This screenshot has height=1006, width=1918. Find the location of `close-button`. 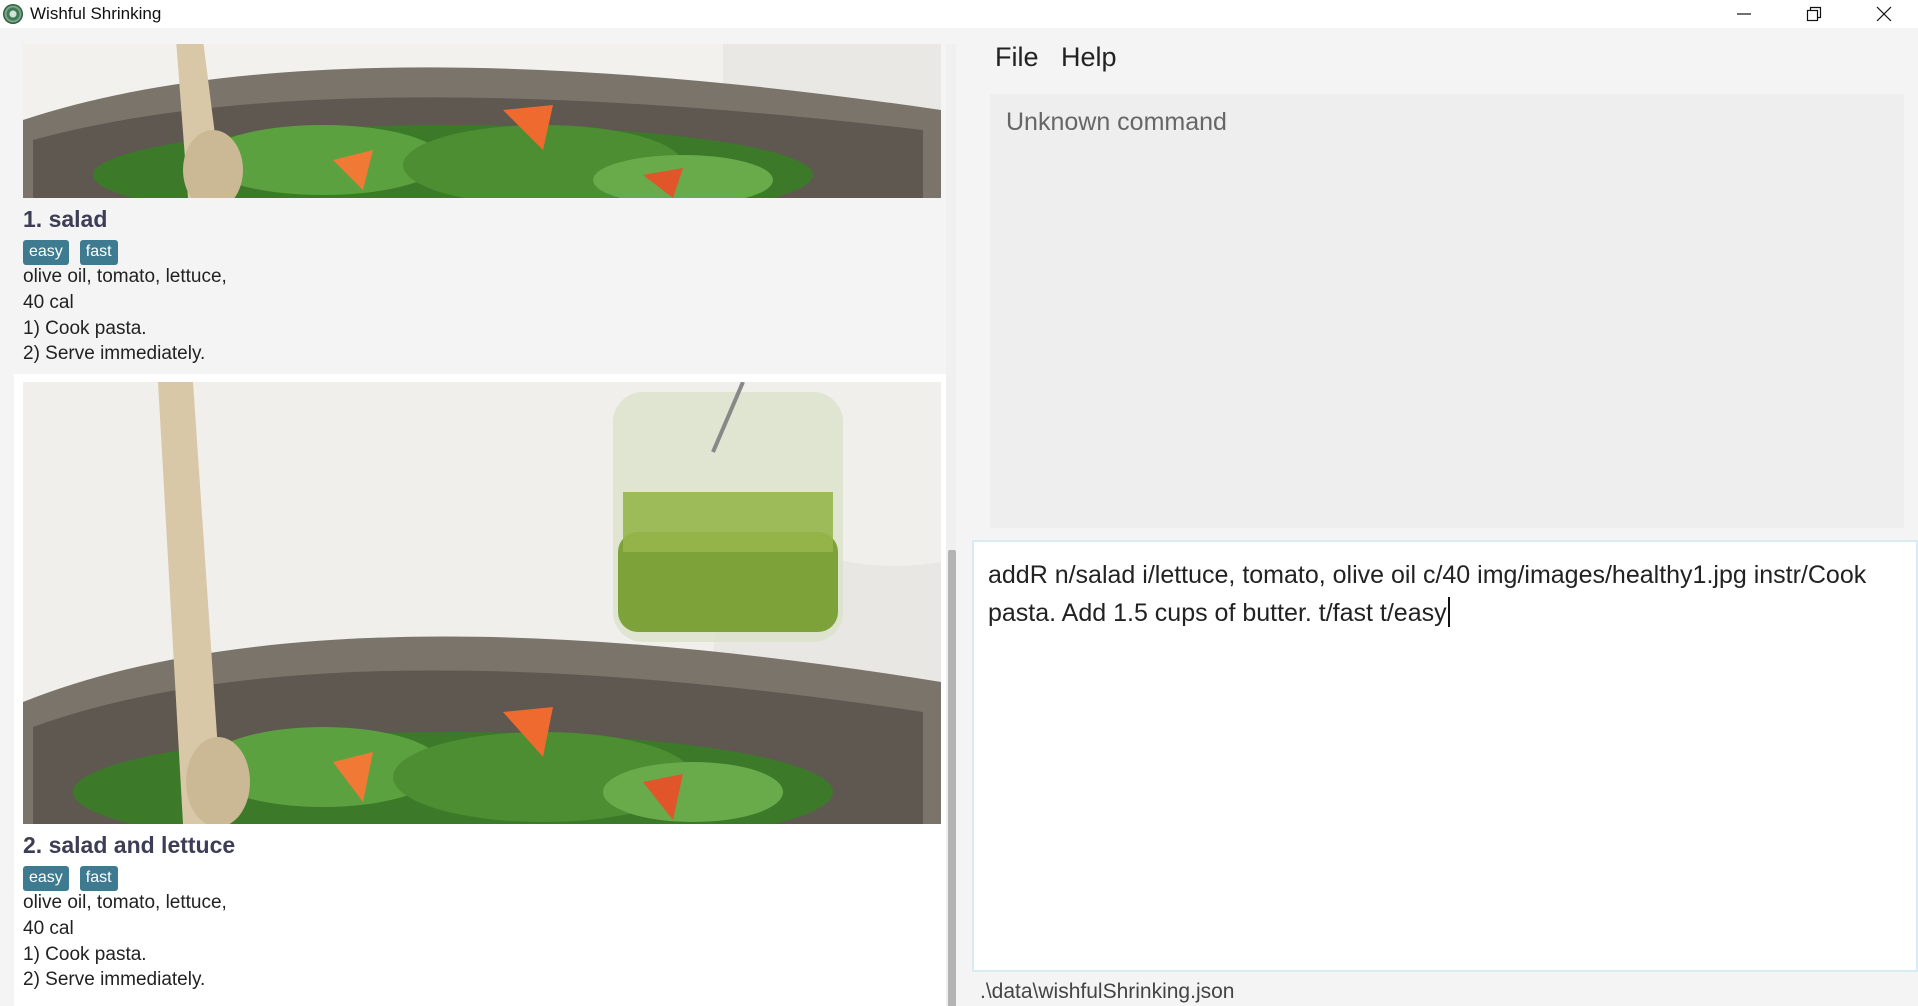

close-button is located at coordinates (1884, 14).